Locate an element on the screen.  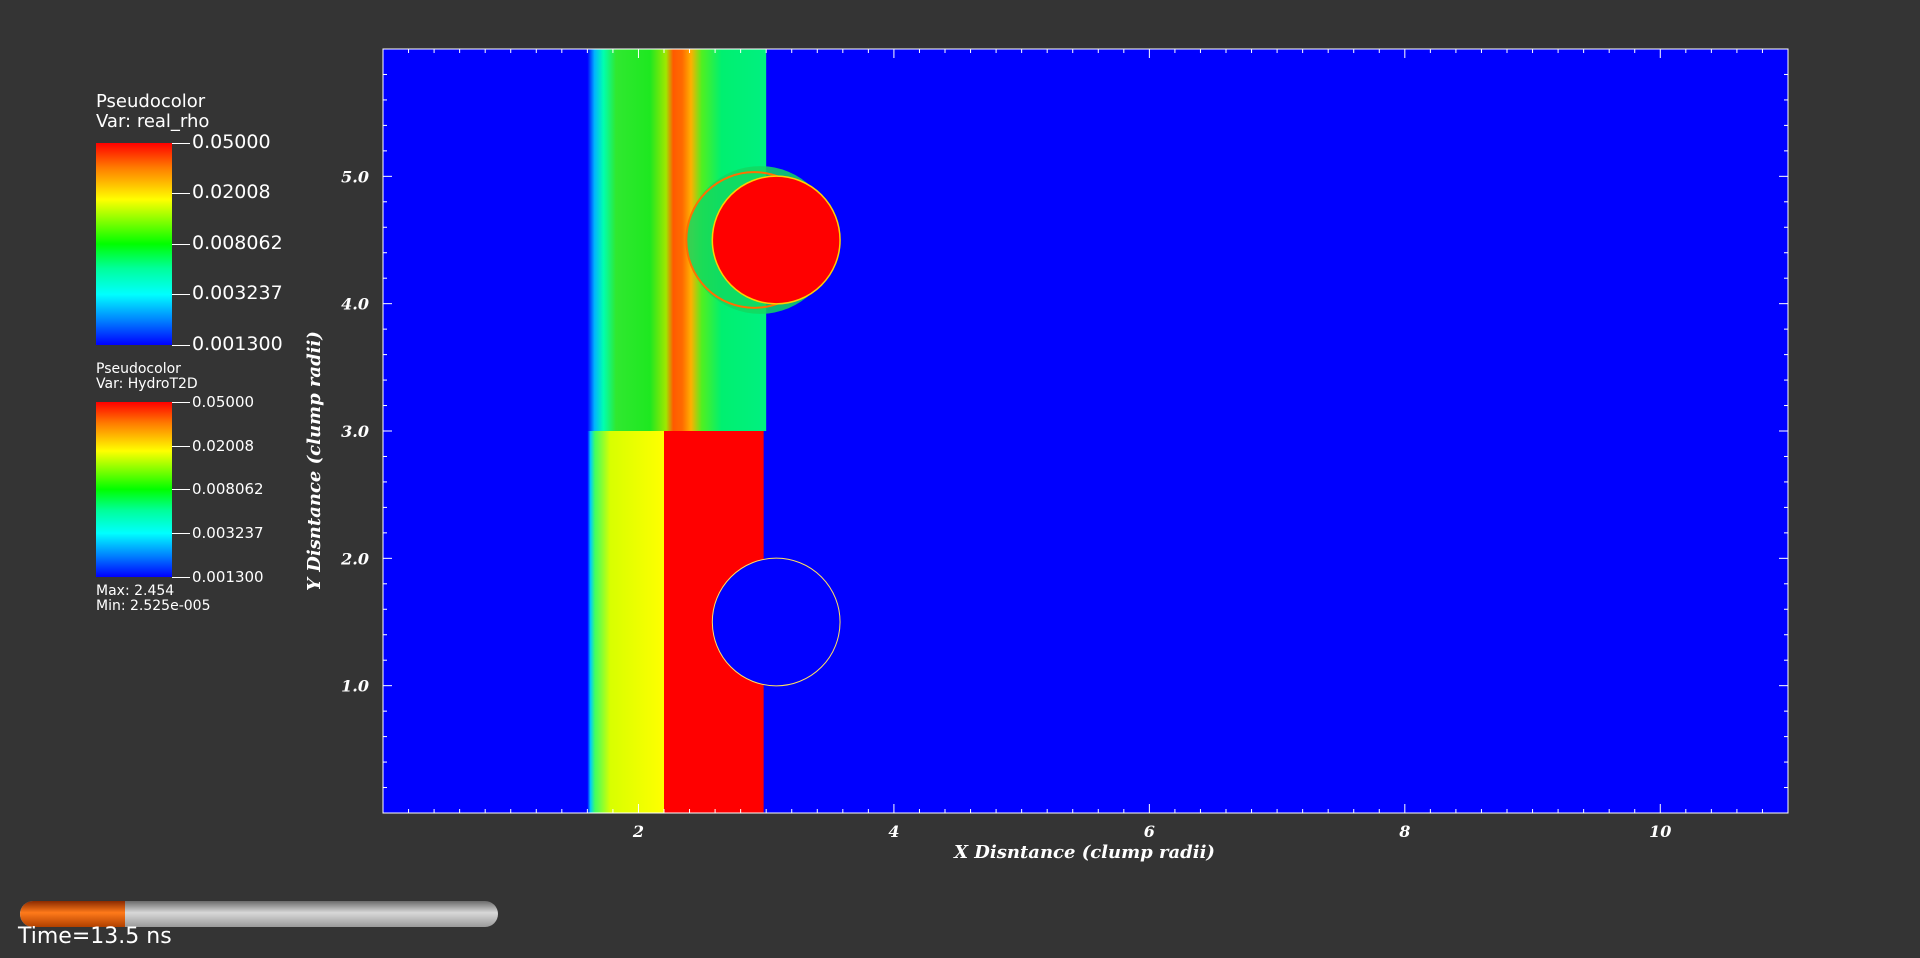
lower-warm-band is located at coordinates (625, 622).